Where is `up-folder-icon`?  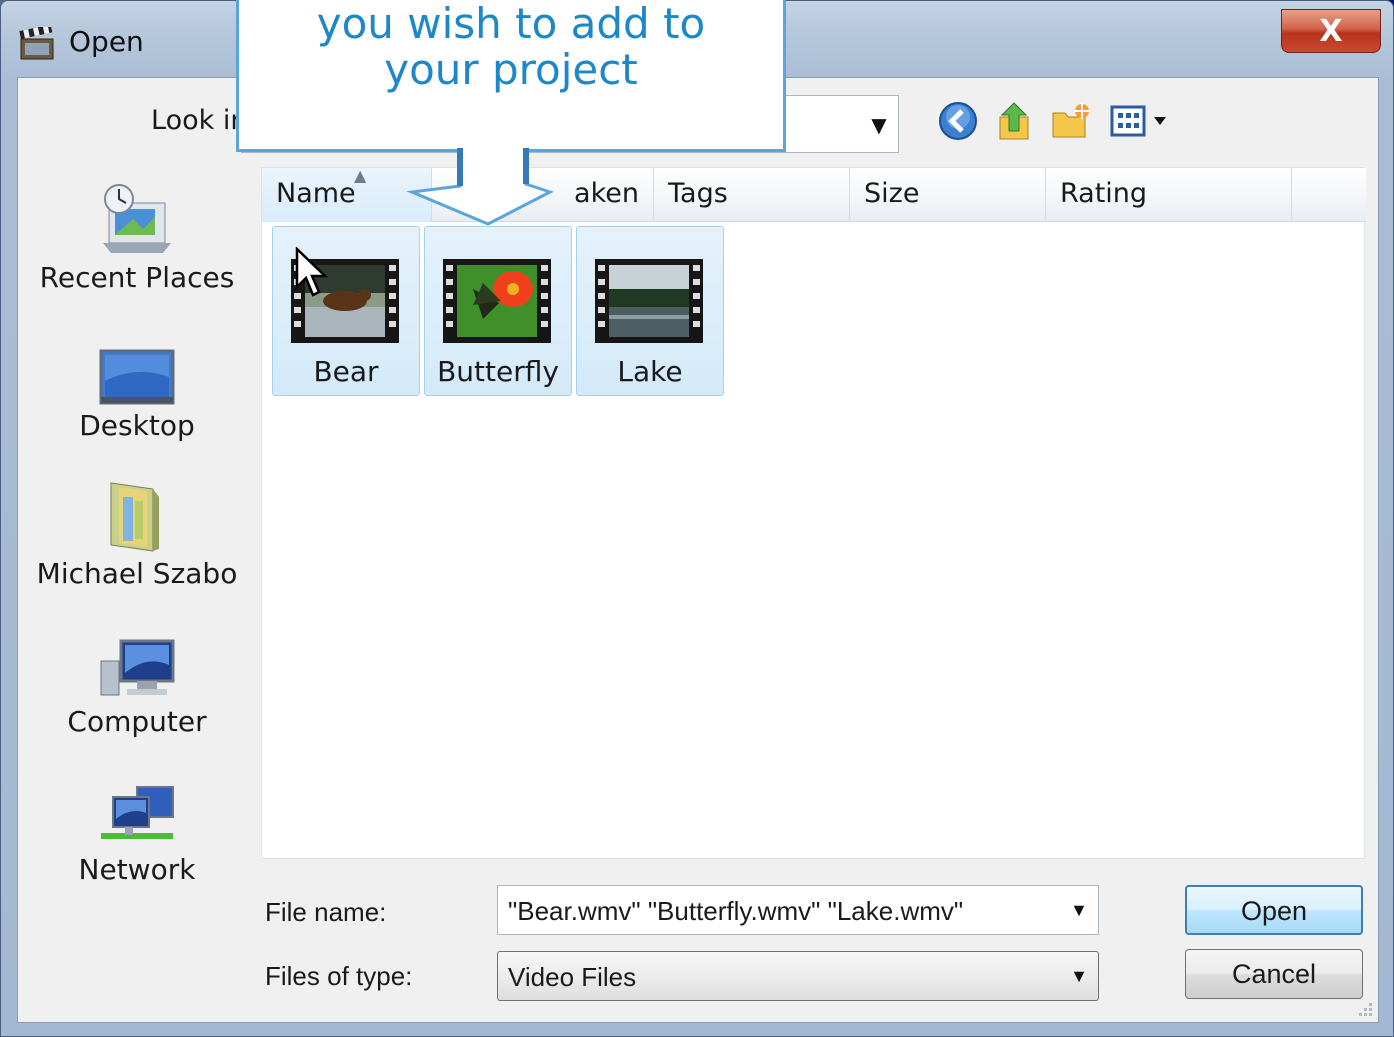
up-folder-icon is located at coordinates (1014, 123).